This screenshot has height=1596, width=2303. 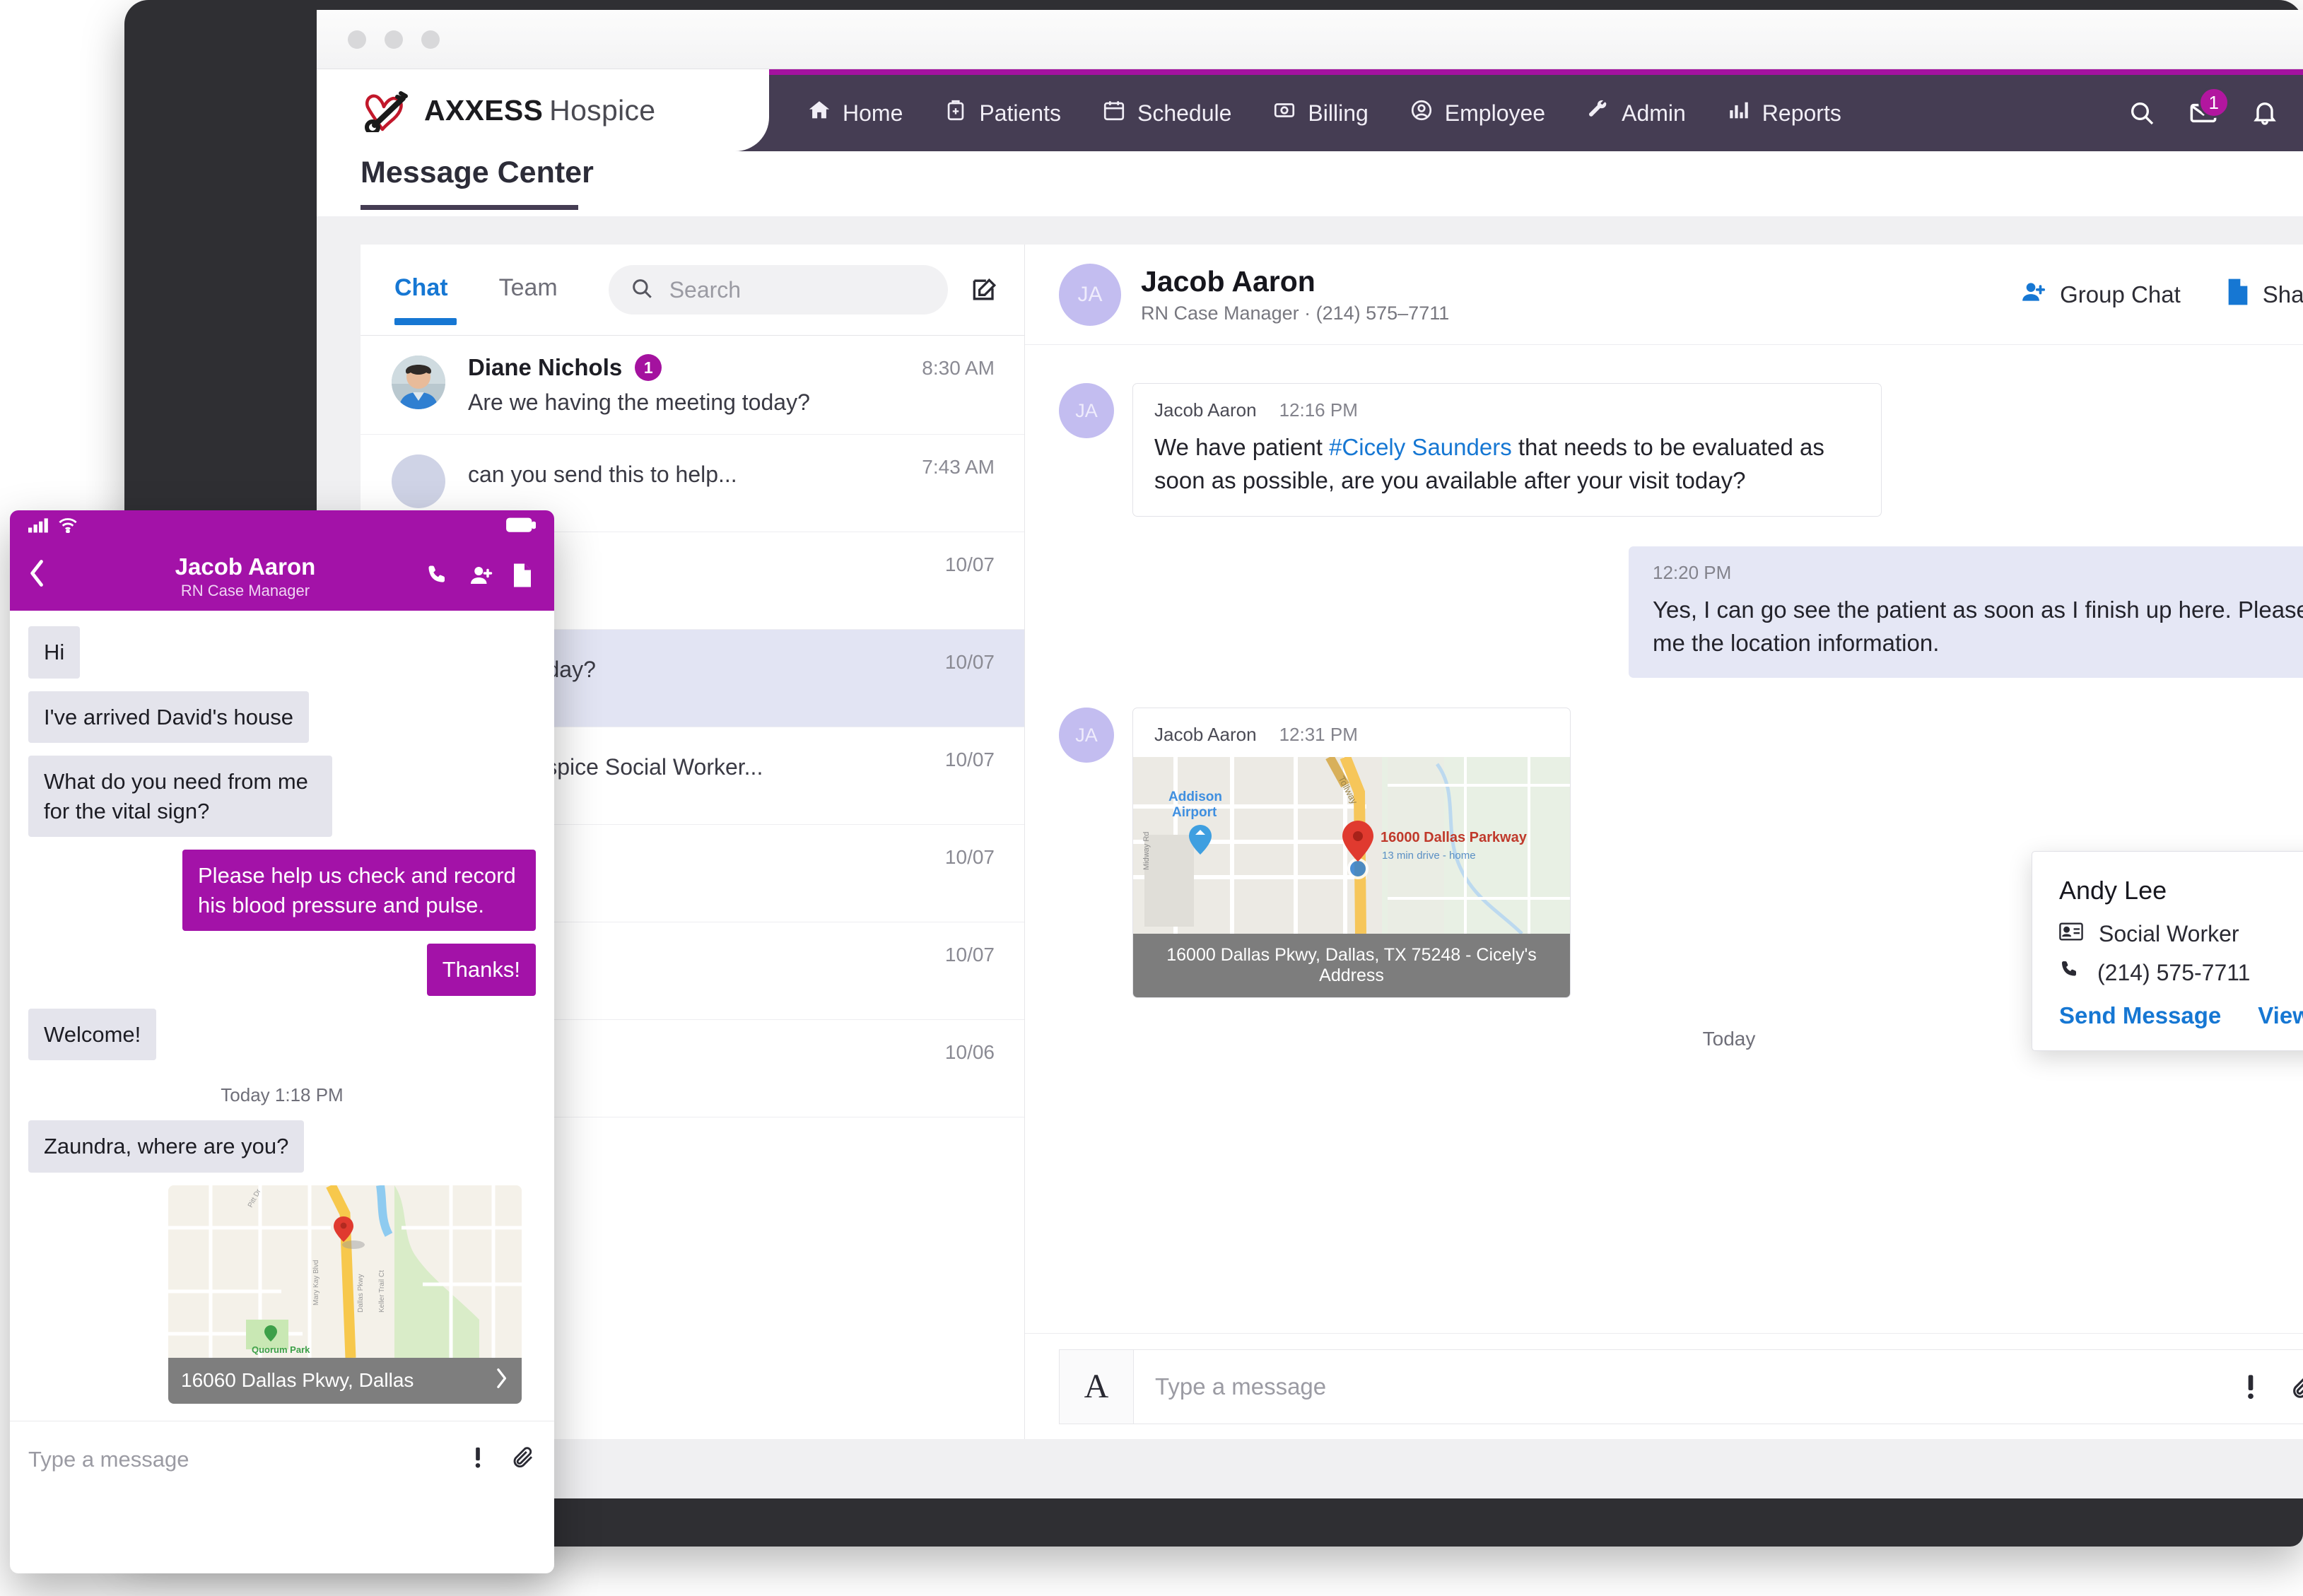 What do you see at coordinates (873, 113) in the screenshot?
I see `nav-label: Home` at bounding box center [873, 113].